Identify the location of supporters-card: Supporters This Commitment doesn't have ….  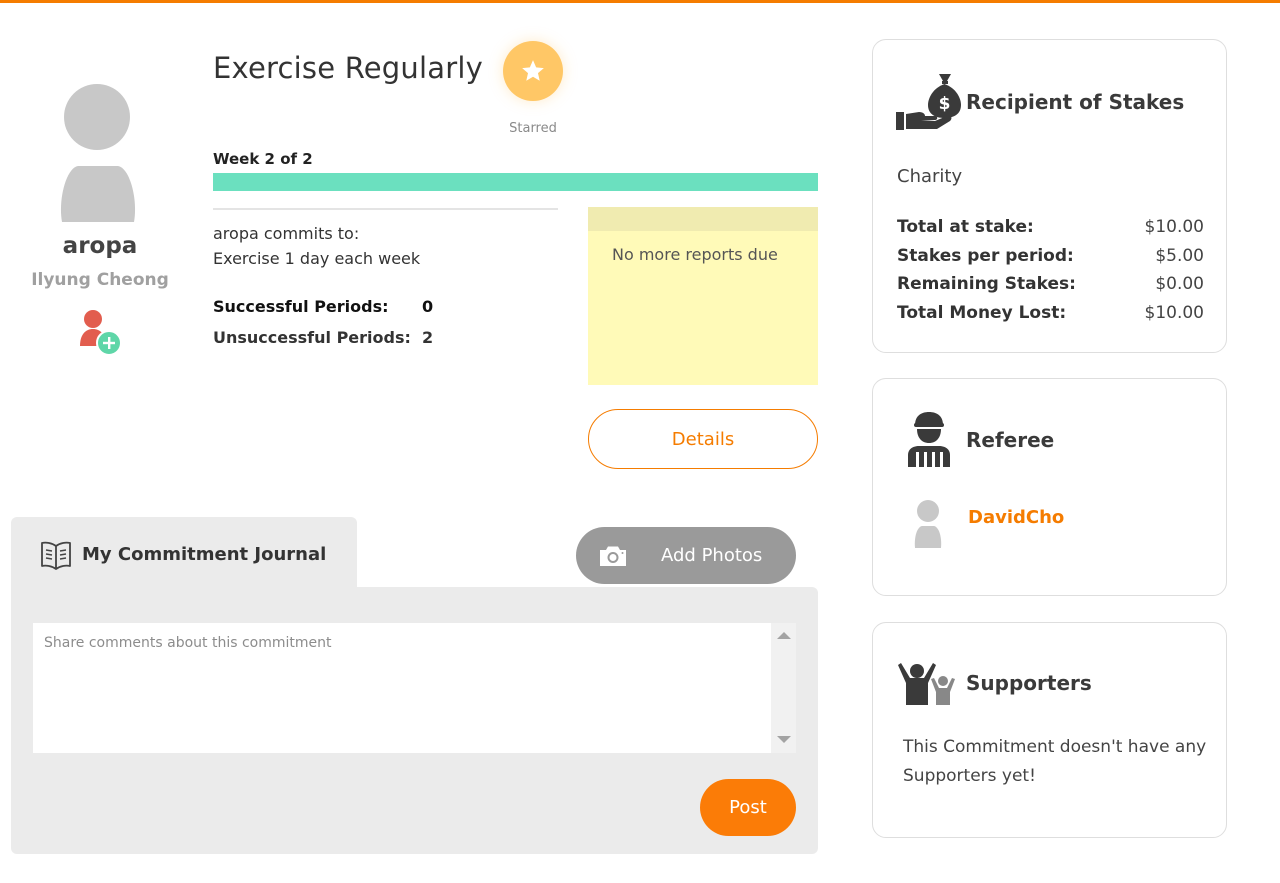
(1049, 730).